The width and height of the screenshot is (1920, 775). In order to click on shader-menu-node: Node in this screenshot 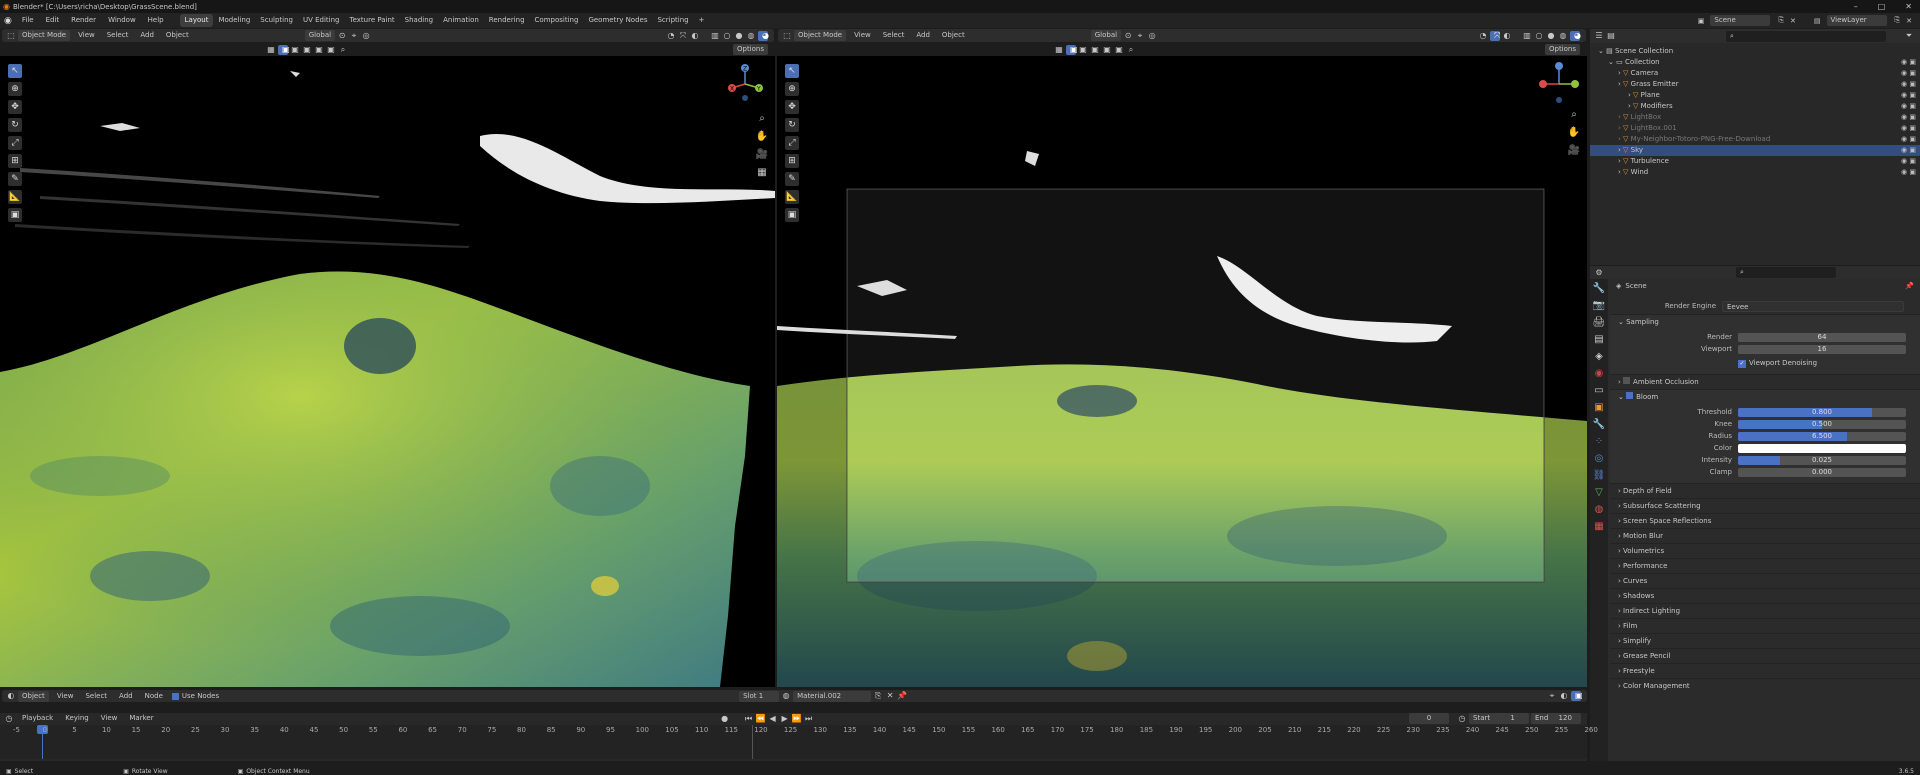, I will do `click(154, 696)`.